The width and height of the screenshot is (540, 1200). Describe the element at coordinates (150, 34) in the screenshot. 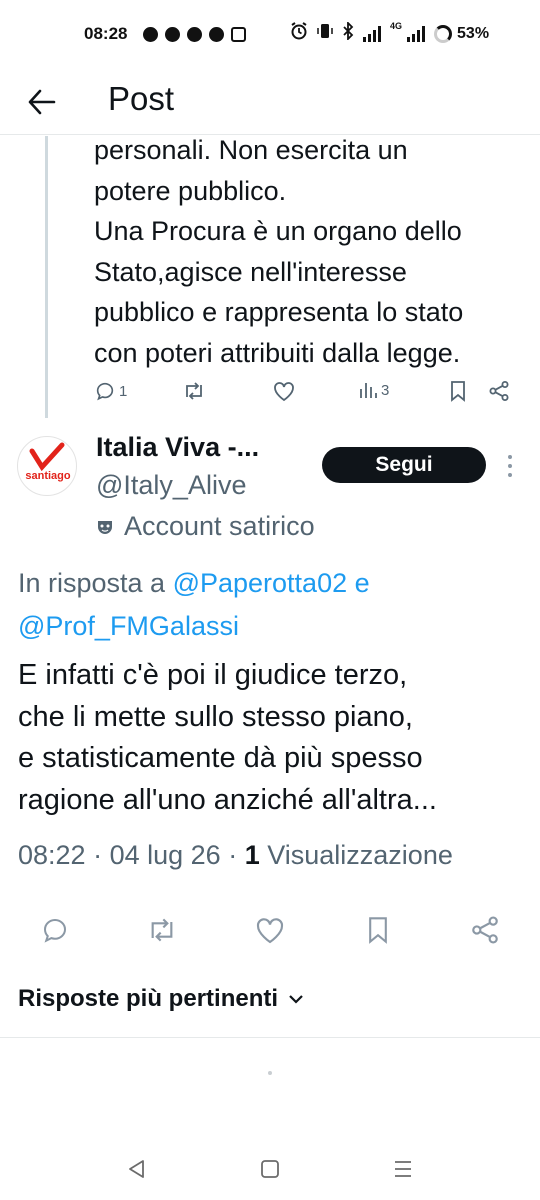

I see `chat-notification-icon` at that location.